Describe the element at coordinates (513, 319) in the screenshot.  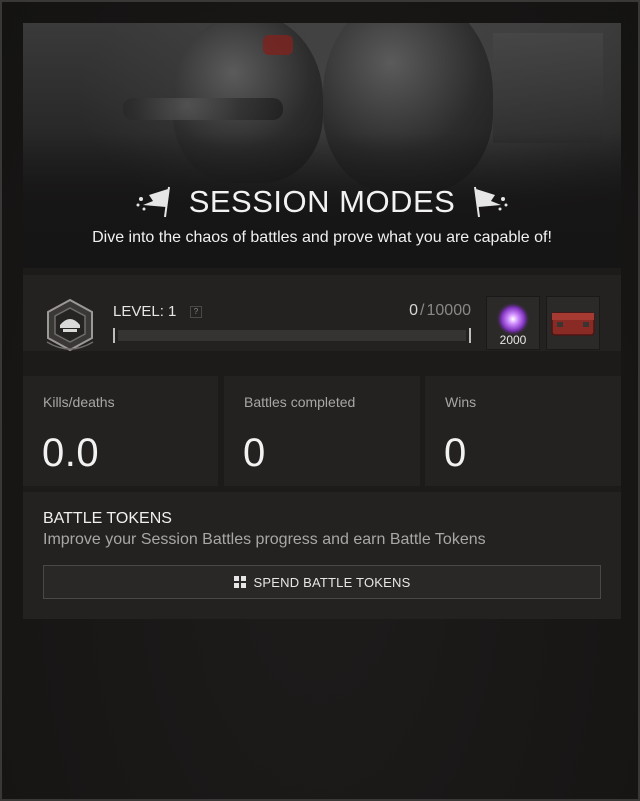
I see `purple-orb-icon` at that location.